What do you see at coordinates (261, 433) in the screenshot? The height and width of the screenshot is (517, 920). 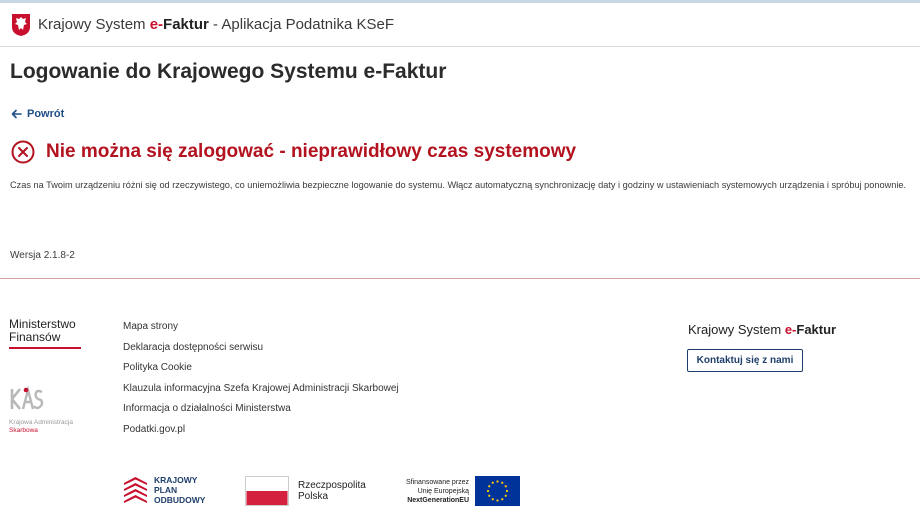 I see `footer-link-podatki: Podatki.gov.pl` at bounding box center [261, 433].